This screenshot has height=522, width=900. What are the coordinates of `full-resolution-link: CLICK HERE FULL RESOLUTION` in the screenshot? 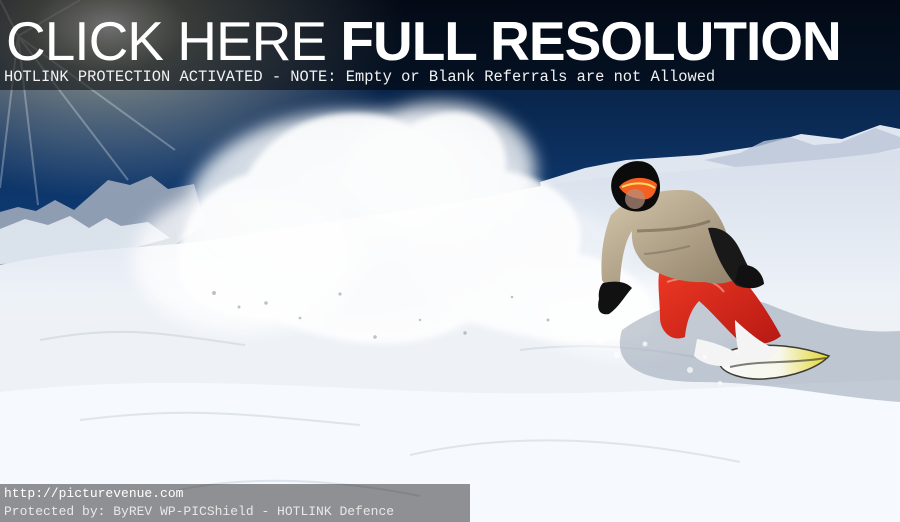 It's located at (451, 41).